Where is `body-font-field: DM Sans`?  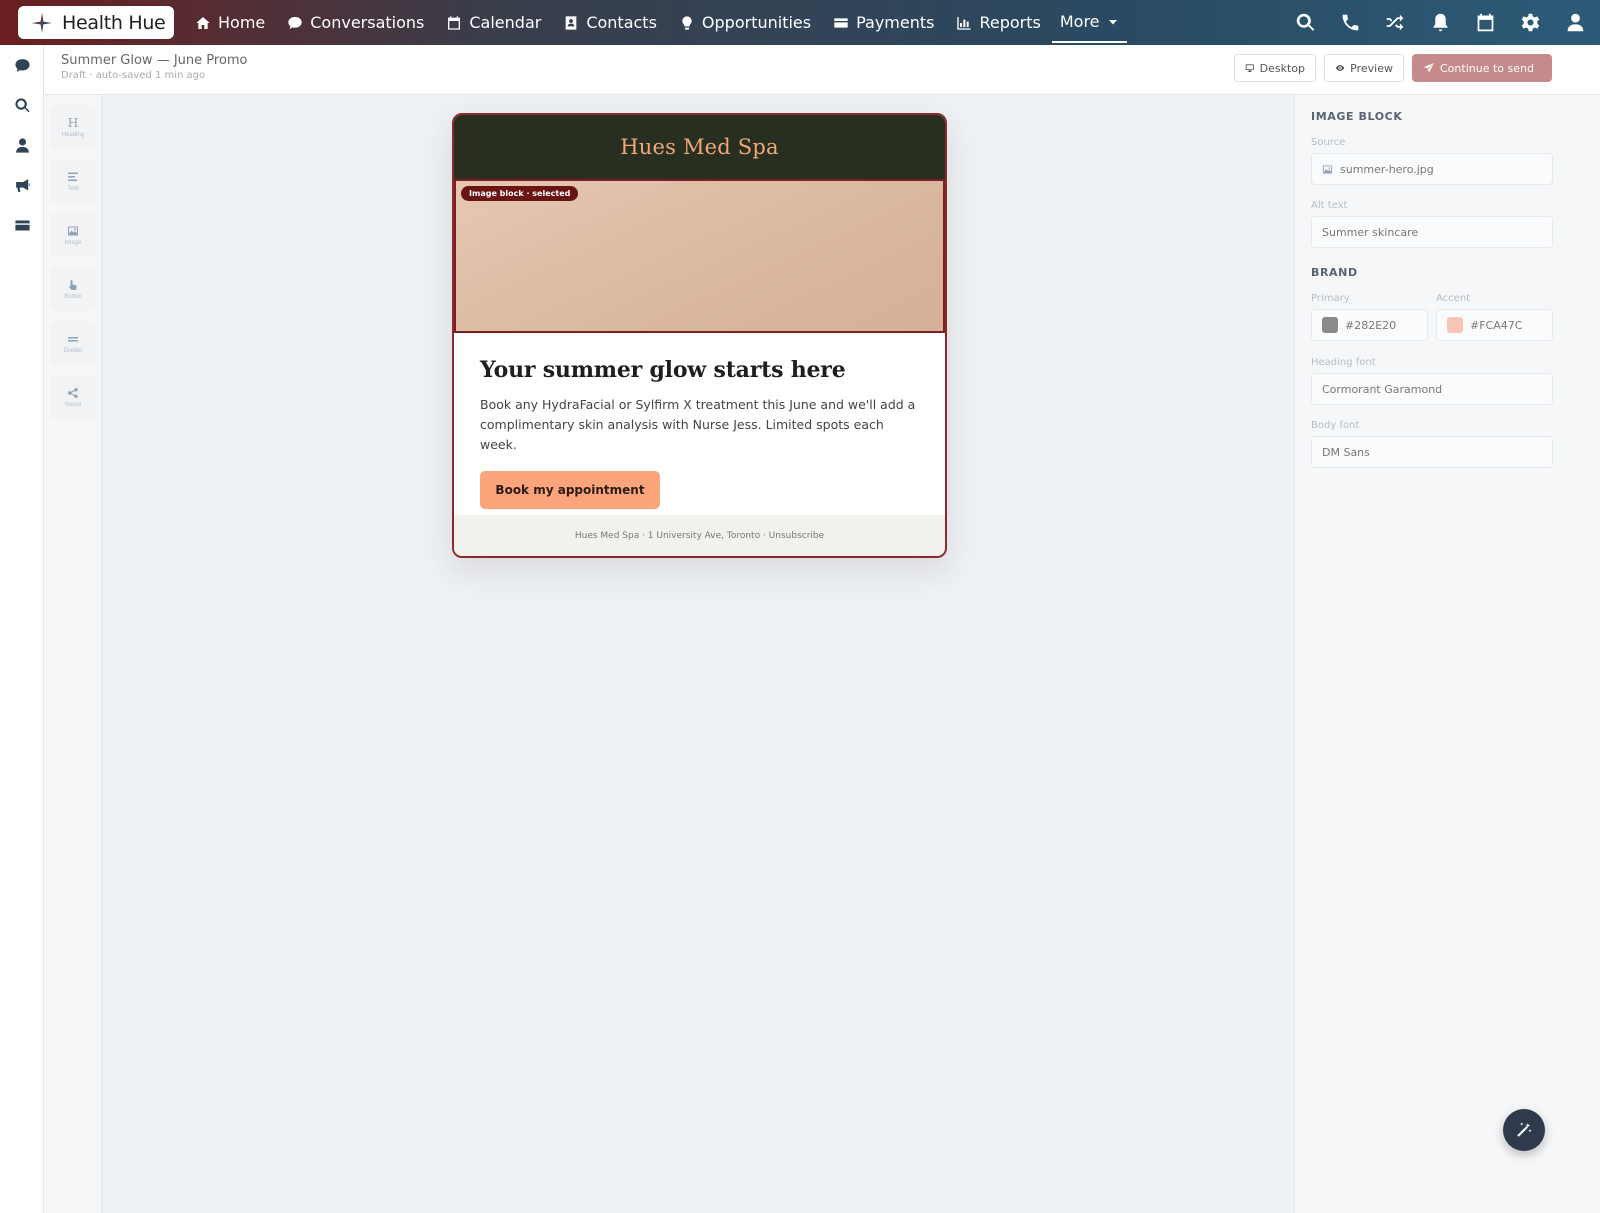 body-font-field: DM Sans is located at coordinates (1432, 452).